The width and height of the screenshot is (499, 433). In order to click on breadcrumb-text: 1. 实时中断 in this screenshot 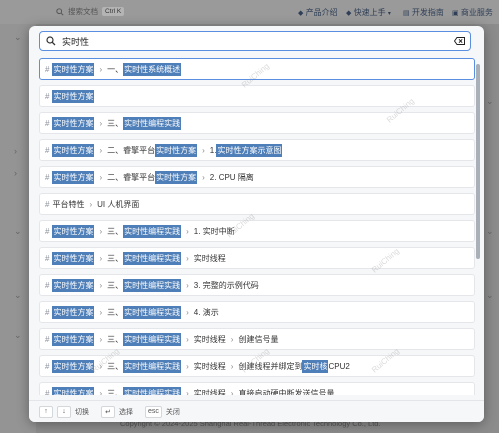, I will do `click(214, 231)`.